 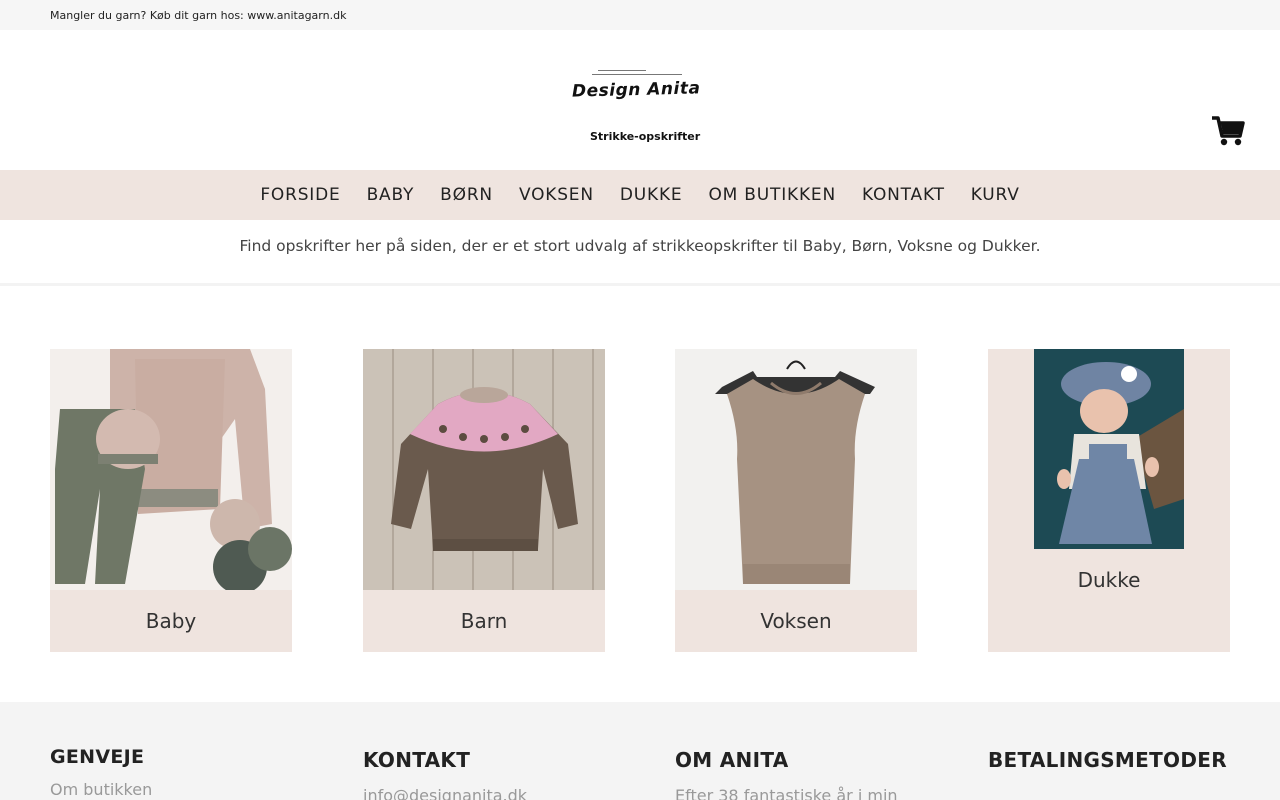 I want to click on category-card-baby: Baby, so click(x=171, y=500).